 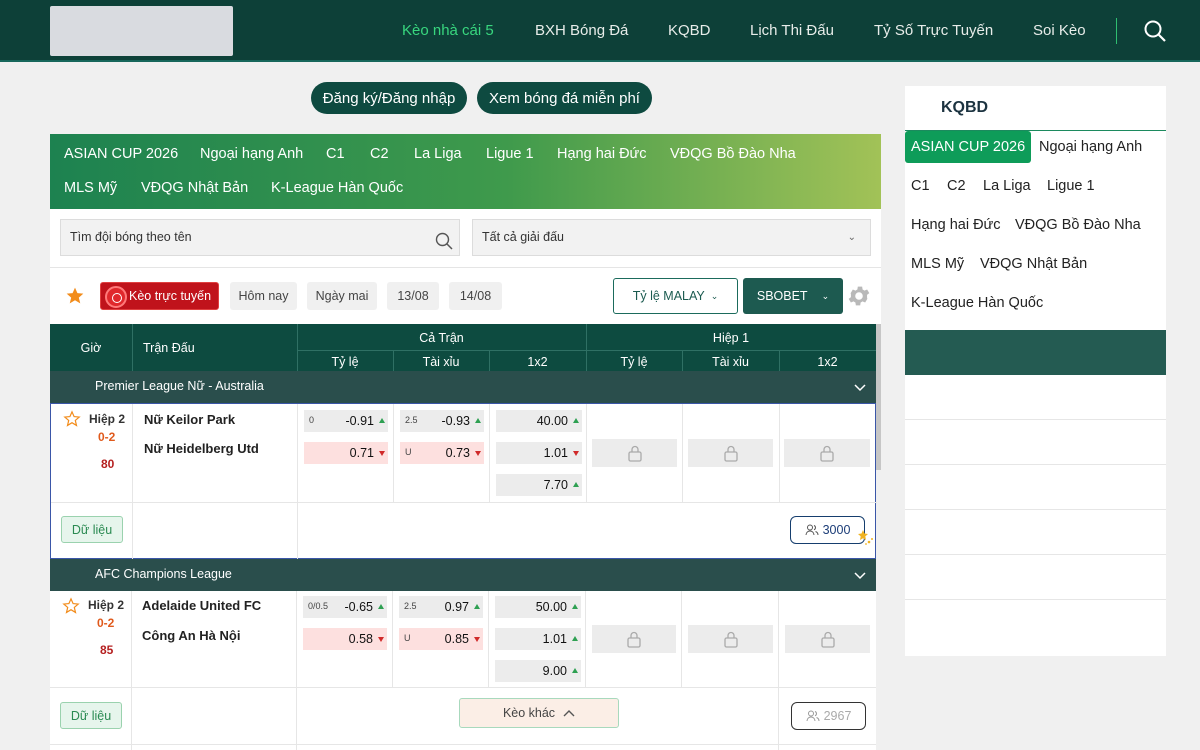 What do you see at coordinates (106, 623) in the screenshot?
I see `match-score: 0-2` at bounding box center [106, 623].